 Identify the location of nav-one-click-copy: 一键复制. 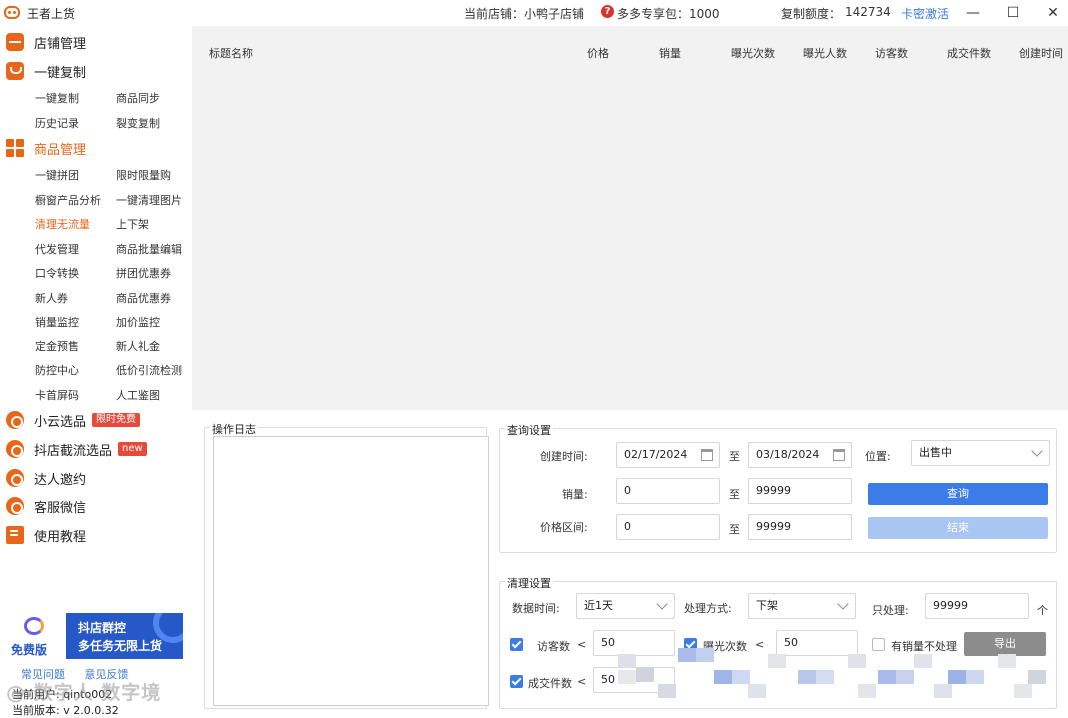
(46, 71).